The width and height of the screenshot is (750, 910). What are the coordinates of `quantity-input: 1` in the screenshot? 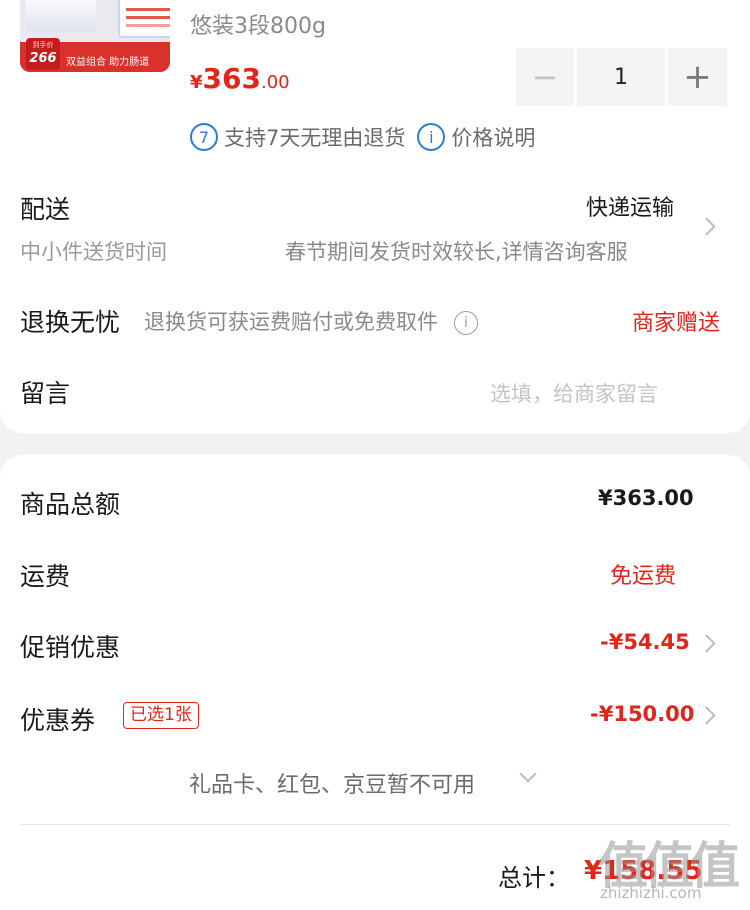 It's located at (621, 77).